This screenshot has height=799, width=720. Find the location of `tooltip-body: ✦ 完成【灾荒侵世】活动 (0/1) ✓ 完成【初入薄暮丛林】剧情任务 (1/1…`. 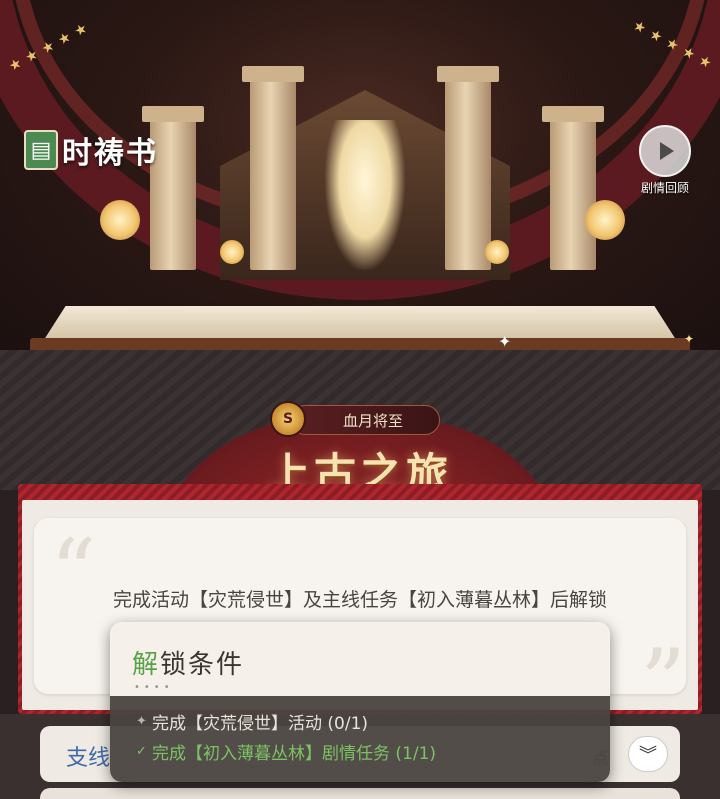

tooltip-body: ✦ 完成【灾荒侵世】活动 (0/1) ✓ 完成【初入薄暮丛林】剧情任务 (1/1… is located at coordinates (360, 739).